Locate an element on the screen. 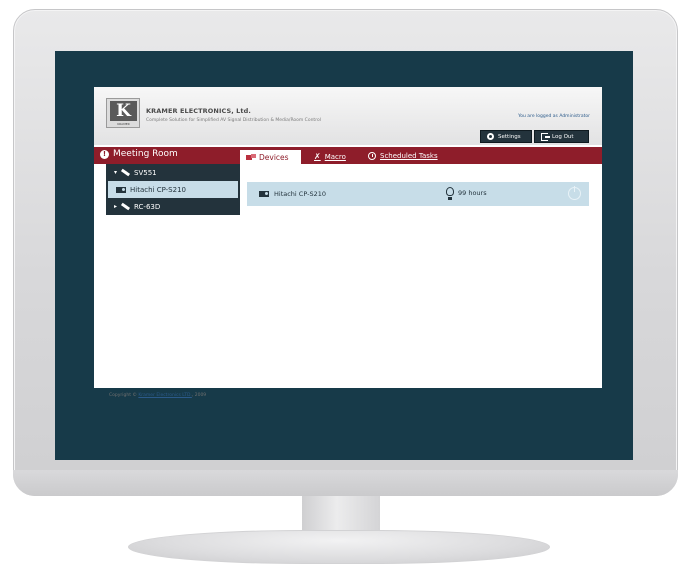  device-row: Hitachi CP-S210 99 hours is located at coordinates (418, 194).